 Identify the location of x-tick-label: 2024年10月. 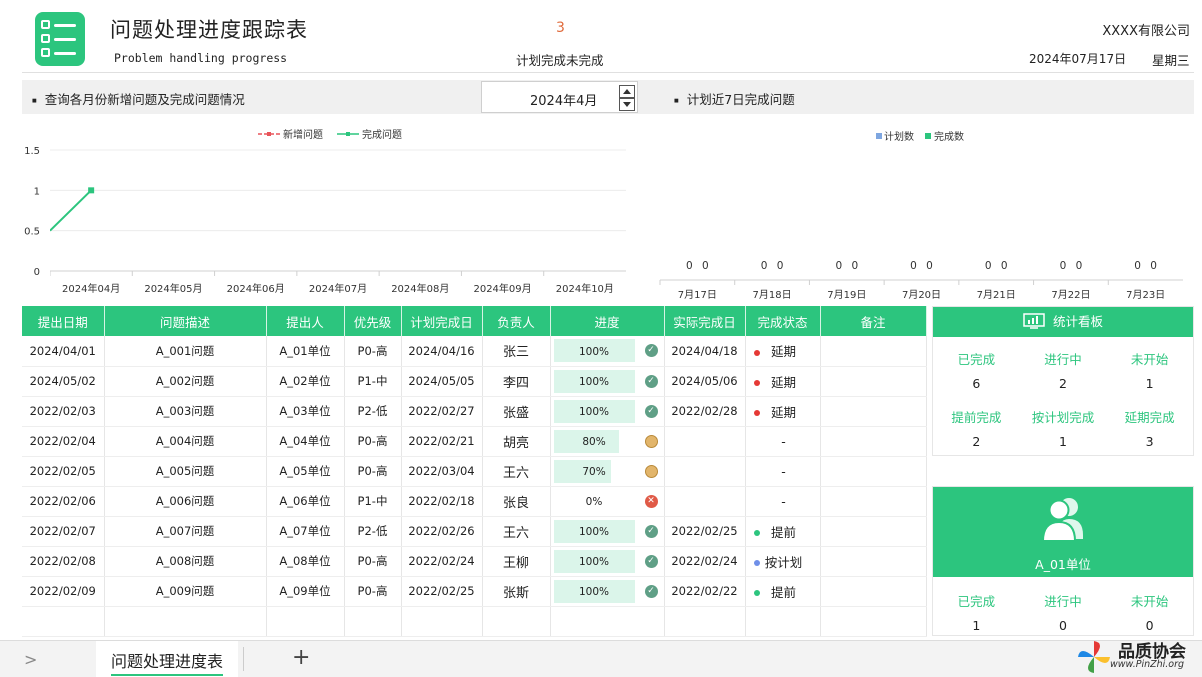
(585, 288).